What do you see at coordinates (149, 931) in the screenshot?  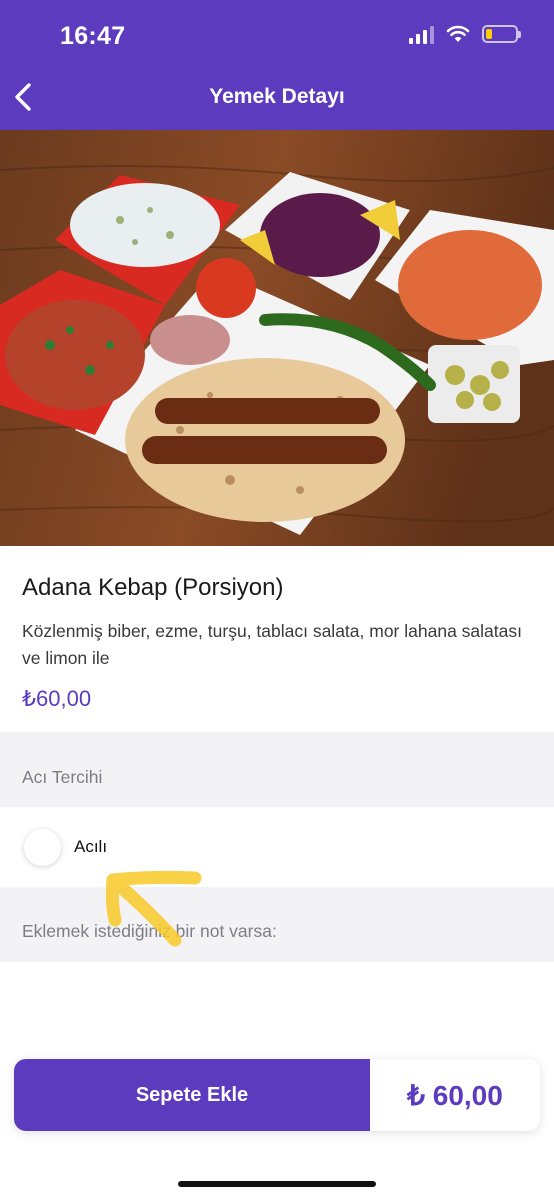 I see `note-section-title: Eklemek istediğiniz bir not varsa:` at bounding box center [149, 931].